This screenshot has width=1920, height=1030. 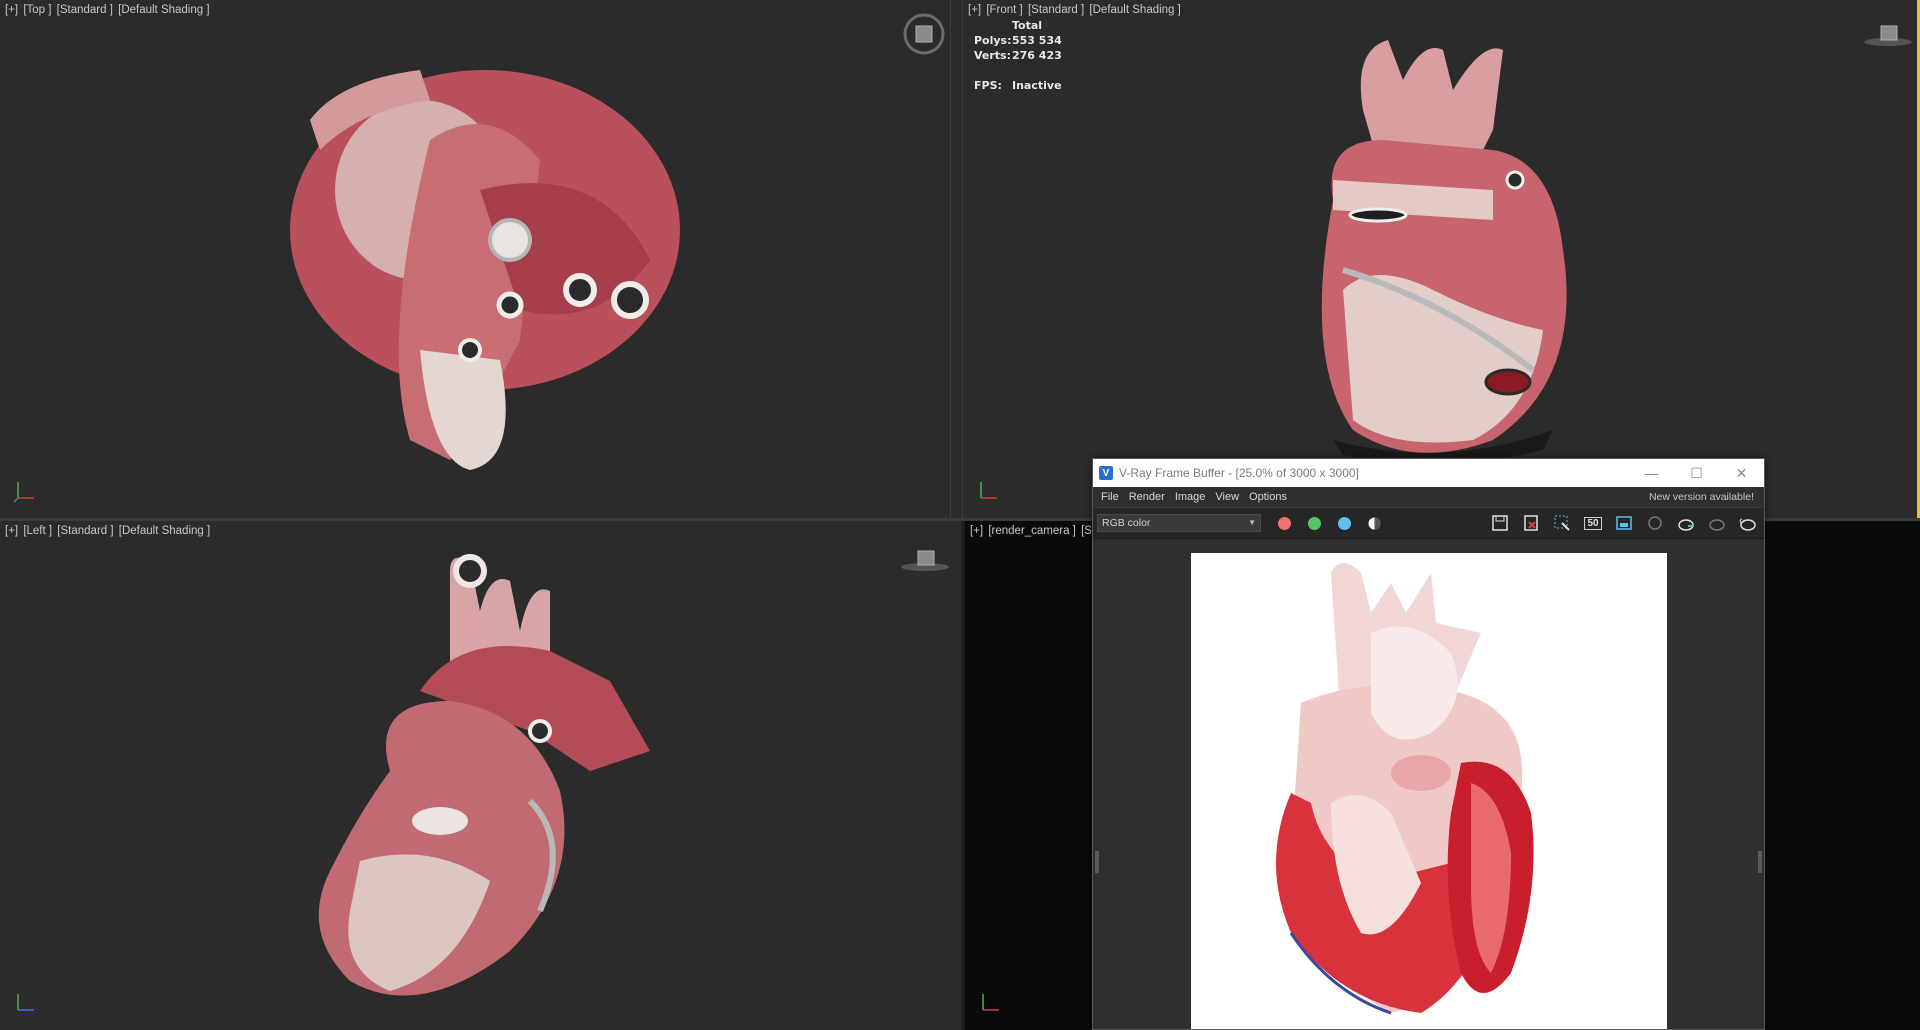 I want to click on zoom-label: 50, so click(x=1593, y=523).